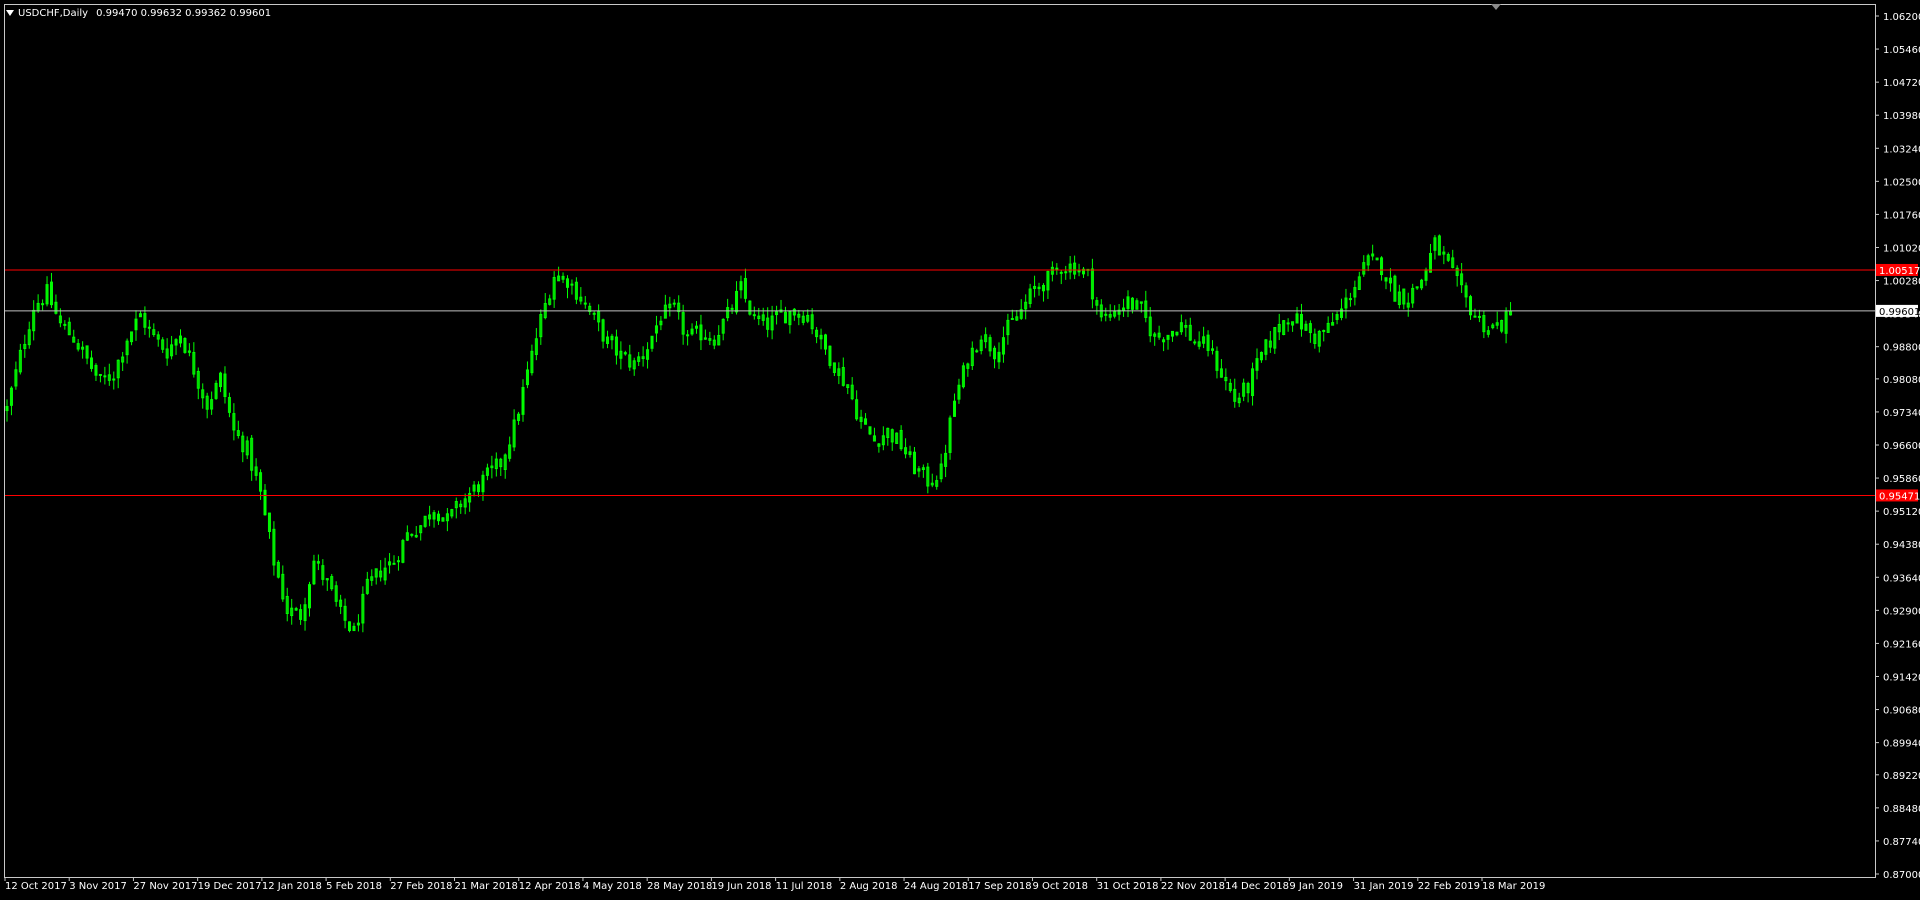 This screenshot has height=900, width=1920. I want to click on x-tick-label: 9 Oct 2018, so click(1059, 886).